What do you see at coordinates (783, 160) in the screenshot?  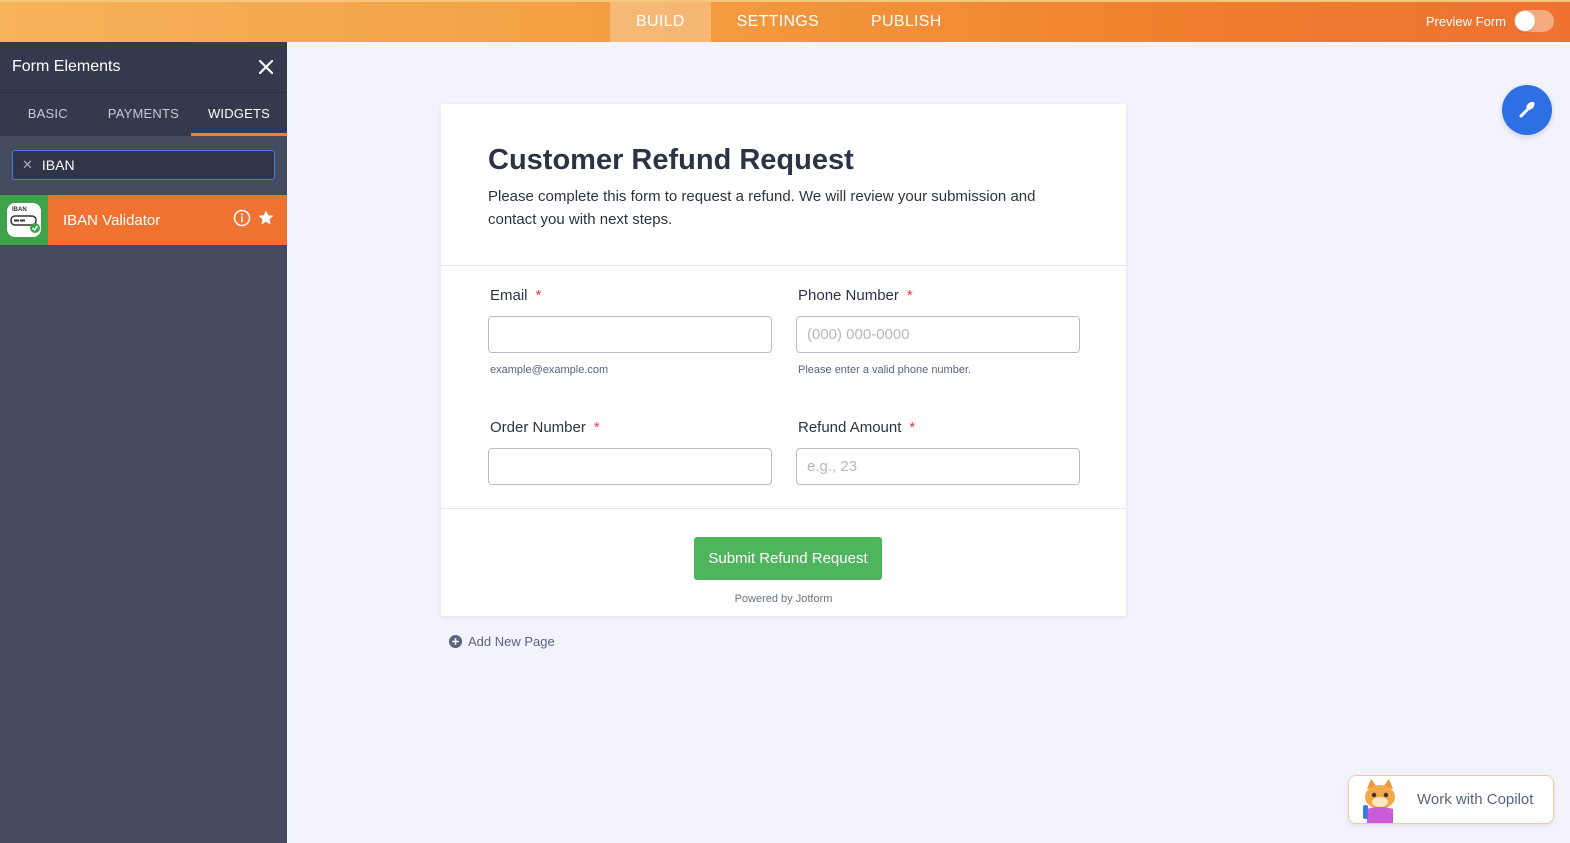 I see `form-title: Customer Refund Request` at bounding box center [783, 160].